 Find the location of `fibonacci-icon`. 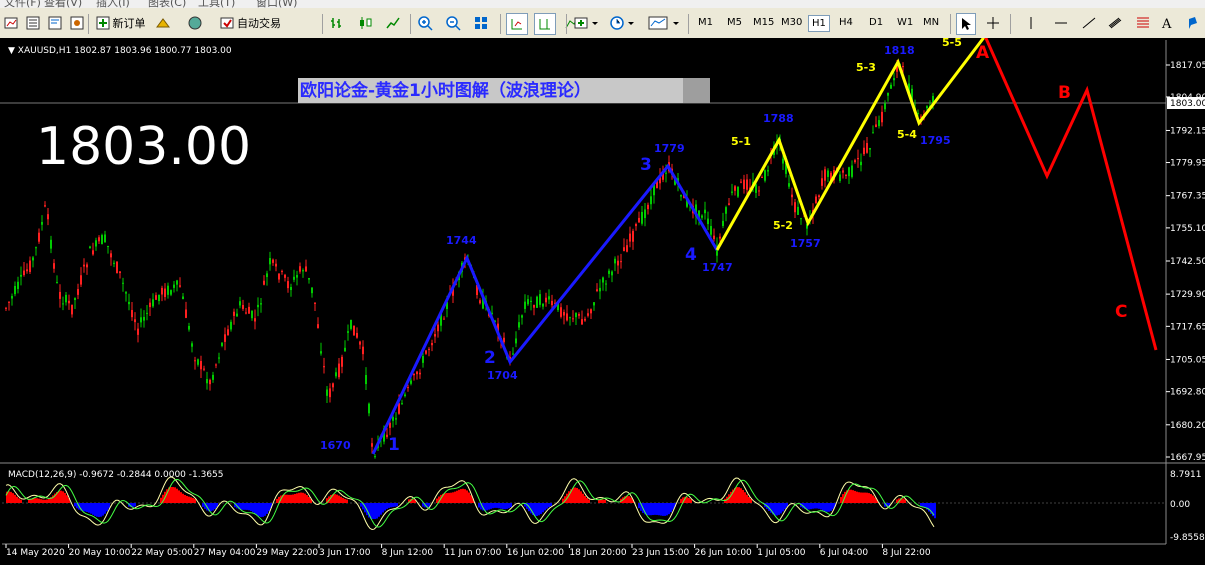

fibonacci-icon is located at coordinates (1143, 23).